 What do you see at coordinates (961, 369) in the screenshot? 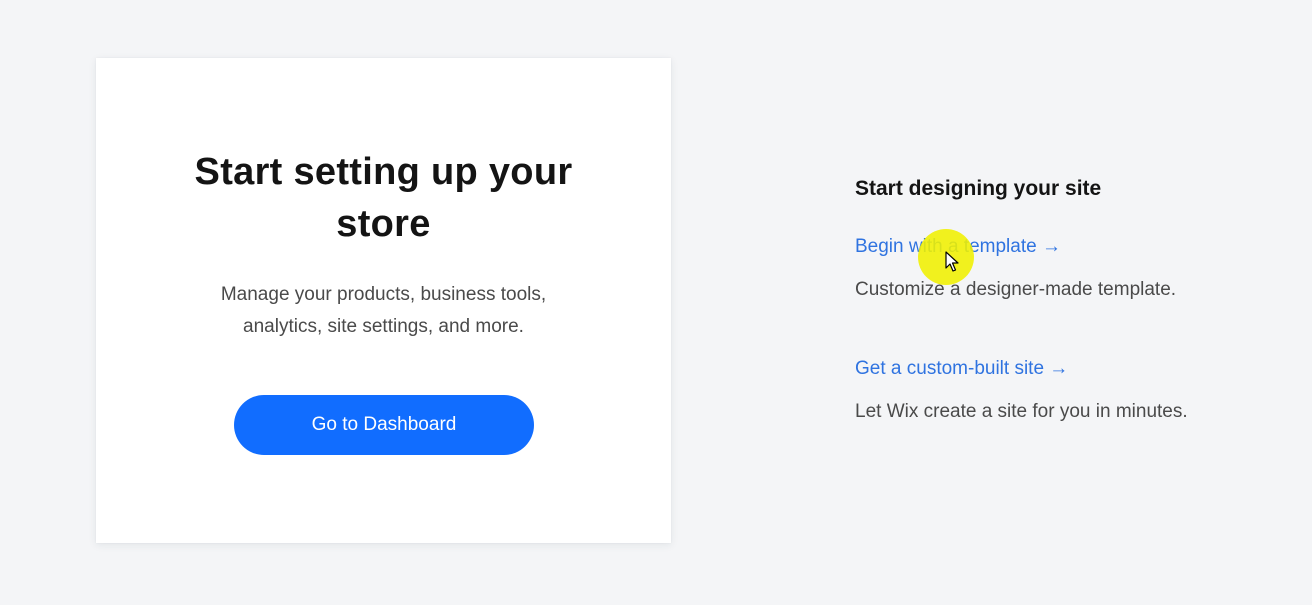
I see `get-custom-built-site-link: Get a custom-built site →` at bounding box center [961, 369].